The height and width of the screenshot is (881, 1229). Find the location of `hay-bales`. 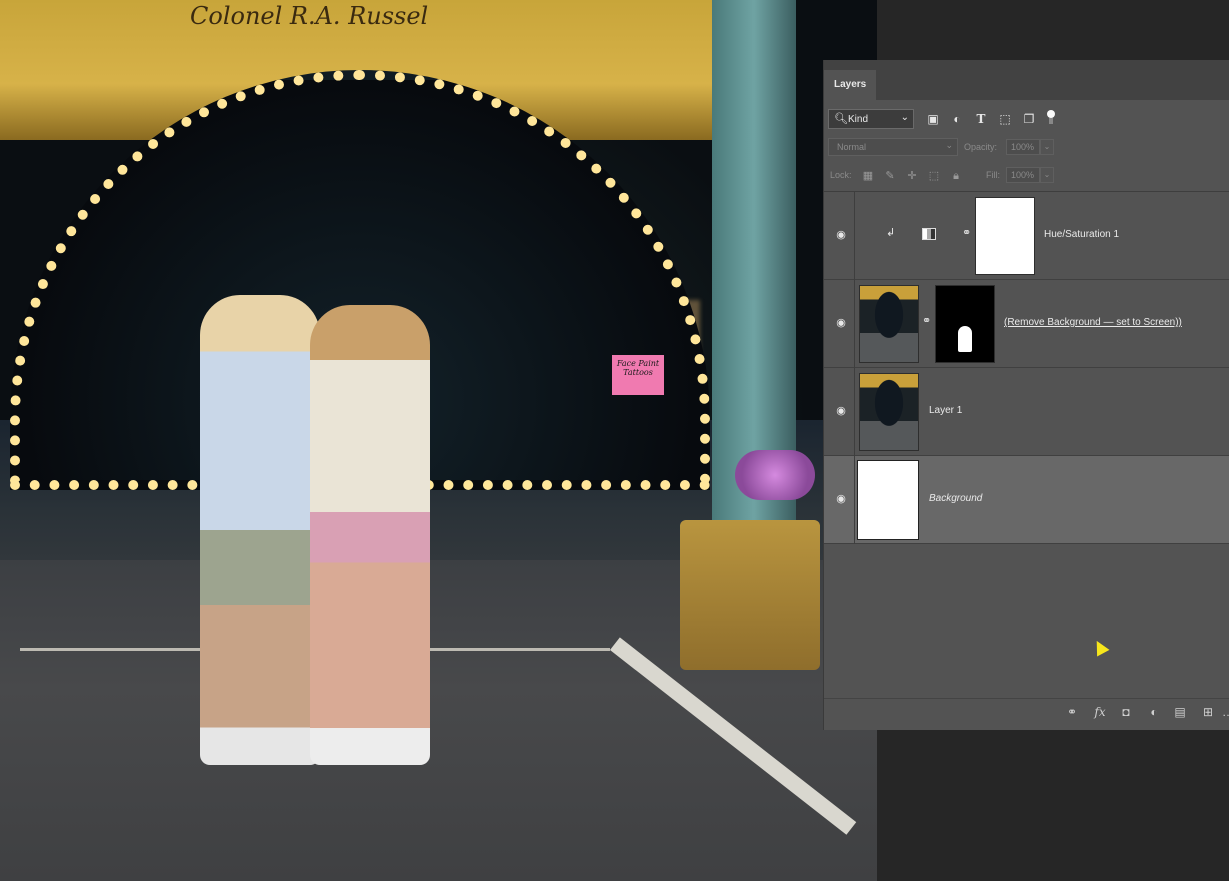

hay-bales is located at coordinates (750, 595).